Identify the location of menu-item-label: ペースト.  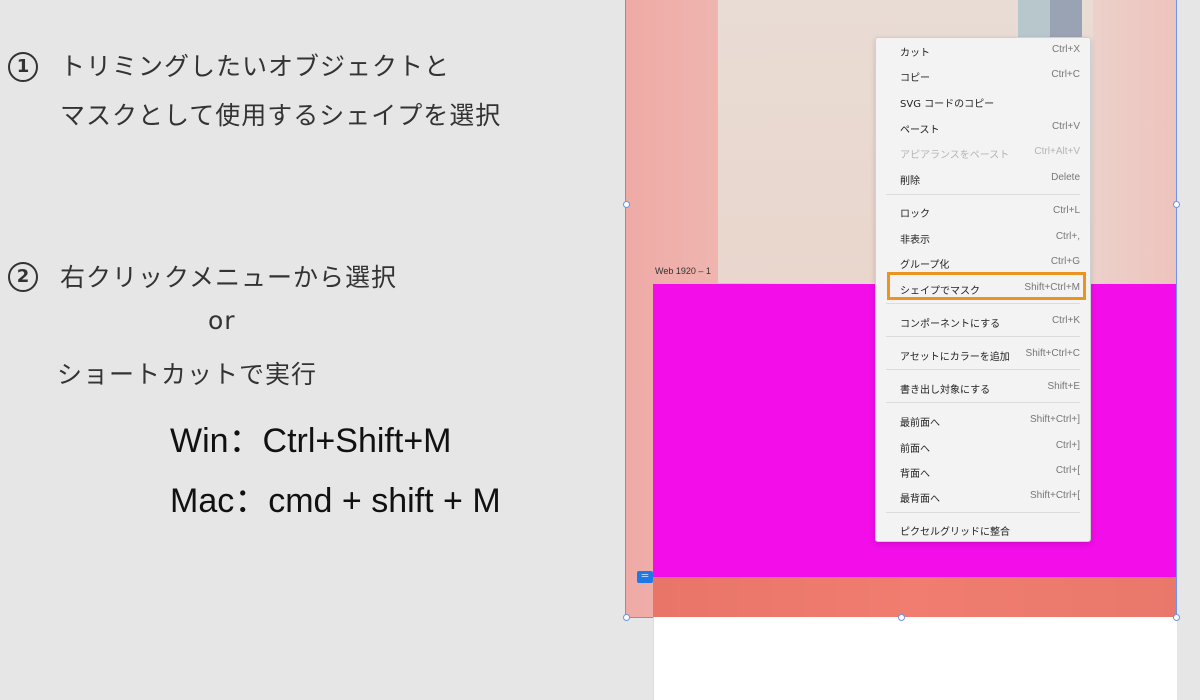
(920, 130).